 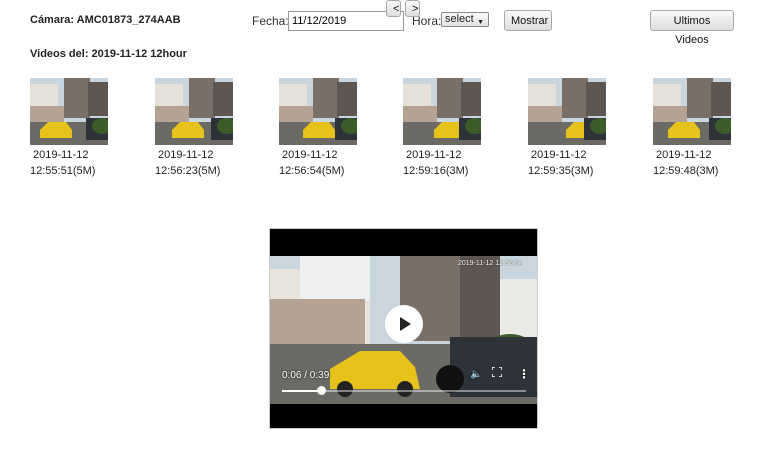 I want to click on video-progress-knob, so click(x=322, y=390).